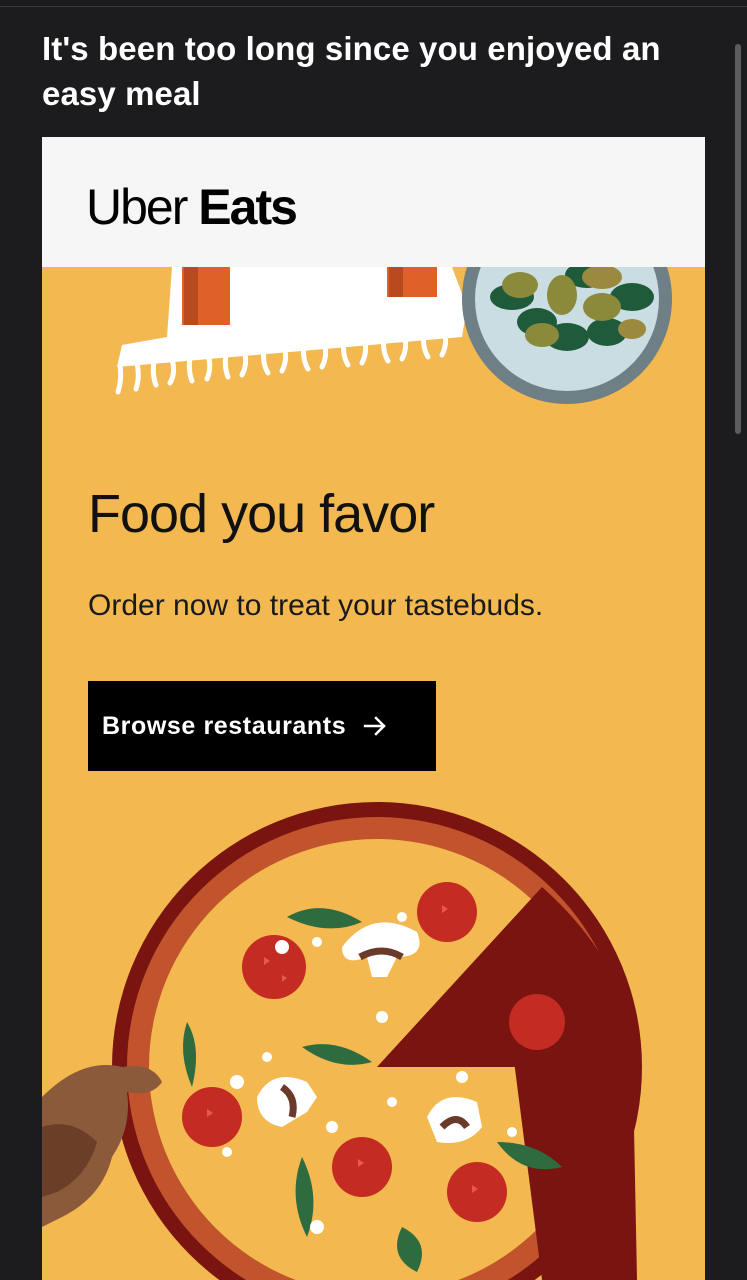  I want to click on browse-restaurants-label: Browse restaurants, so click(224, 725).